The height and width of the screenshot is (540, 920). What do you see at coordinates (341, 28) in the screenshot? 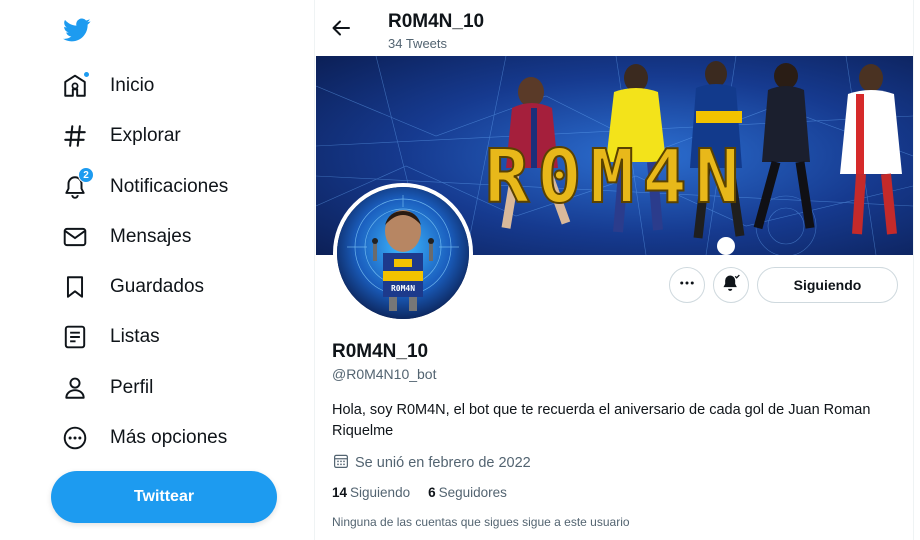
I see `back-arrow-icon` at bounding box center [341, 28].